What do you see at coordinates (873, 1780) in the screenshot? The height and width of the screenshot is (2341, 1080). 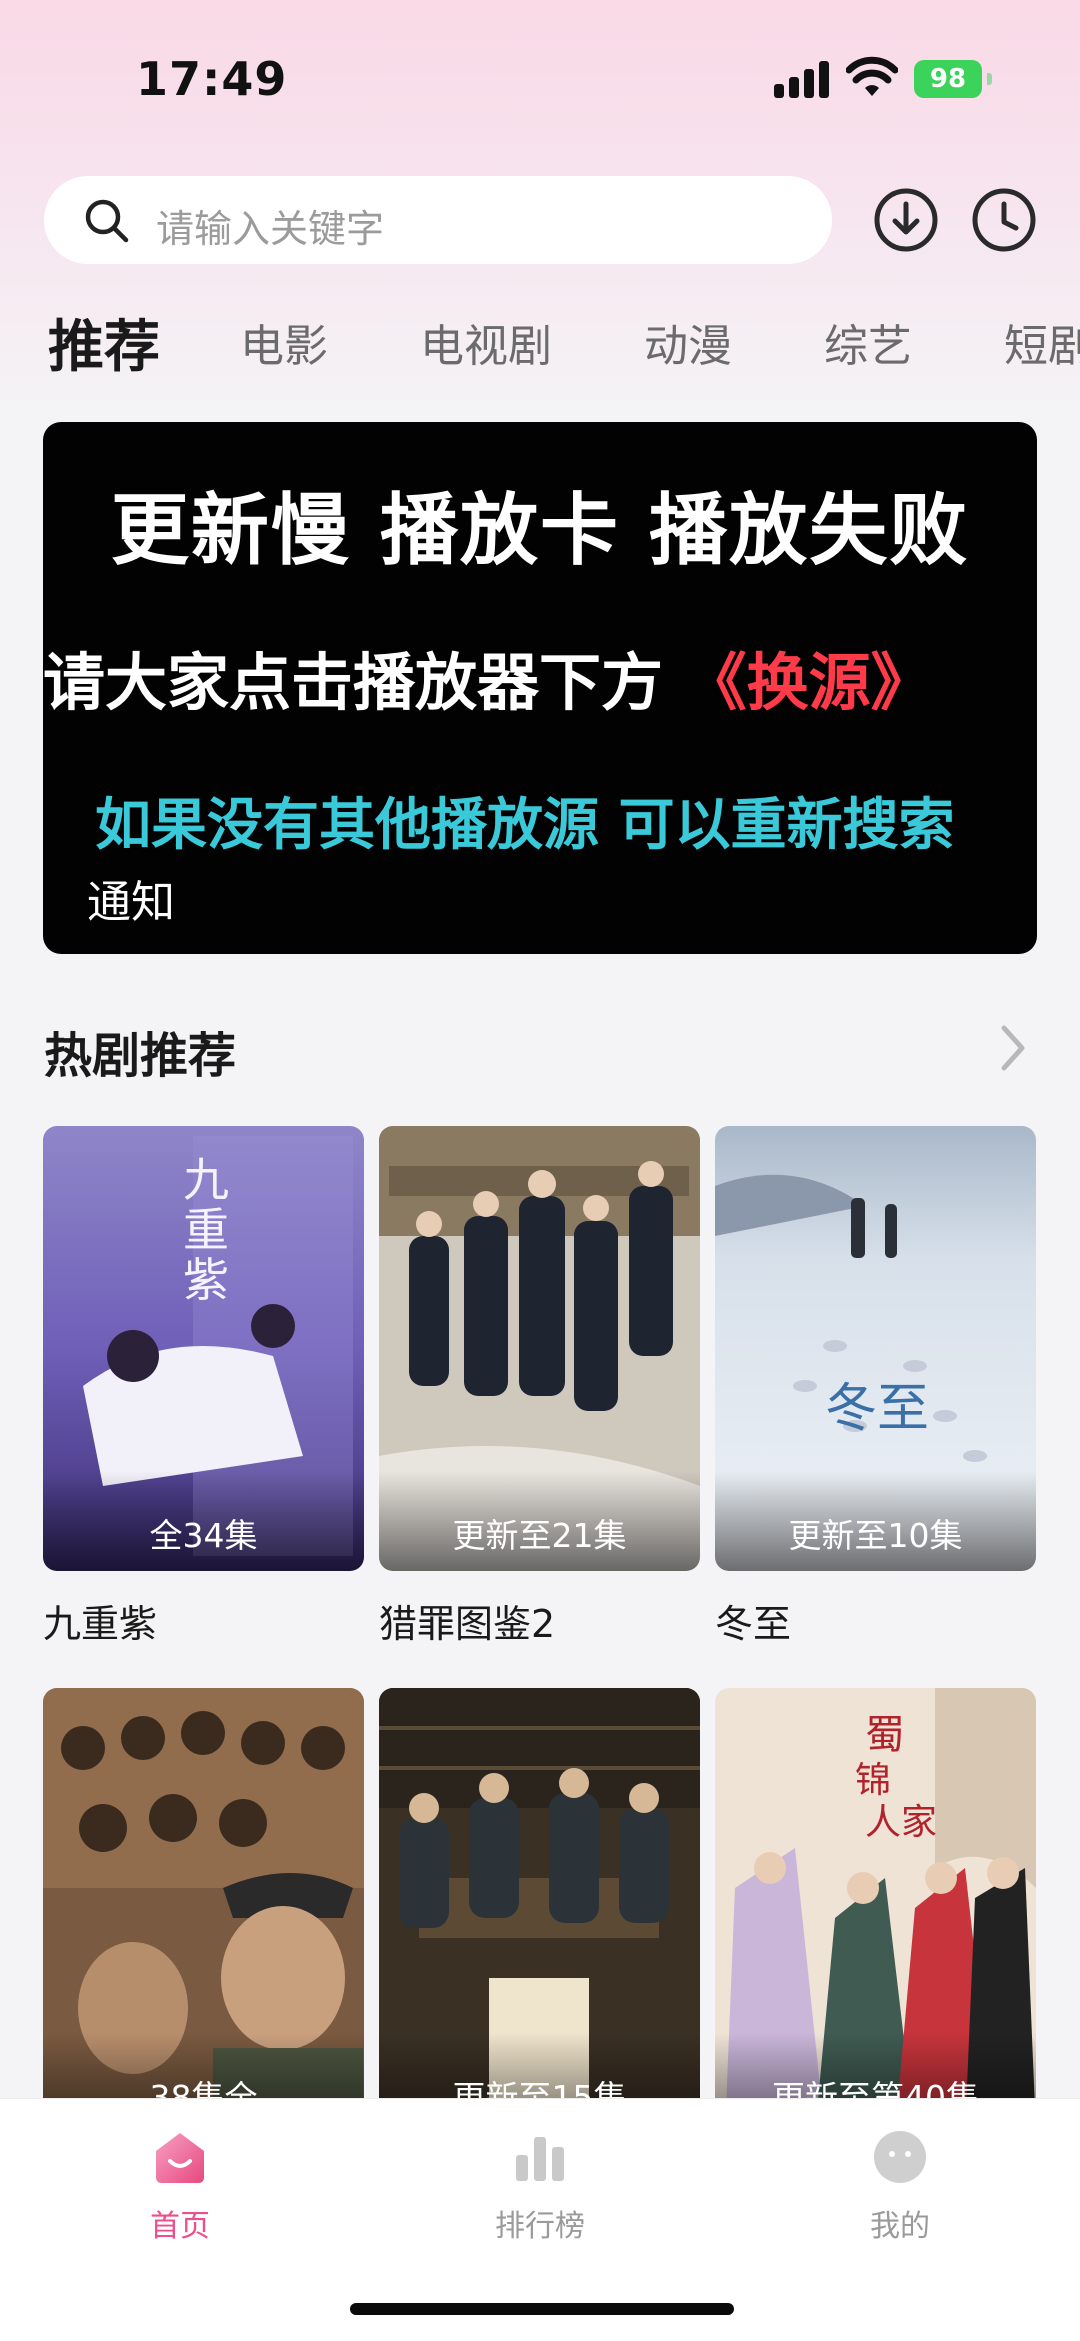 I see `svg-text: 锦` at bounding box center [873, 1780].